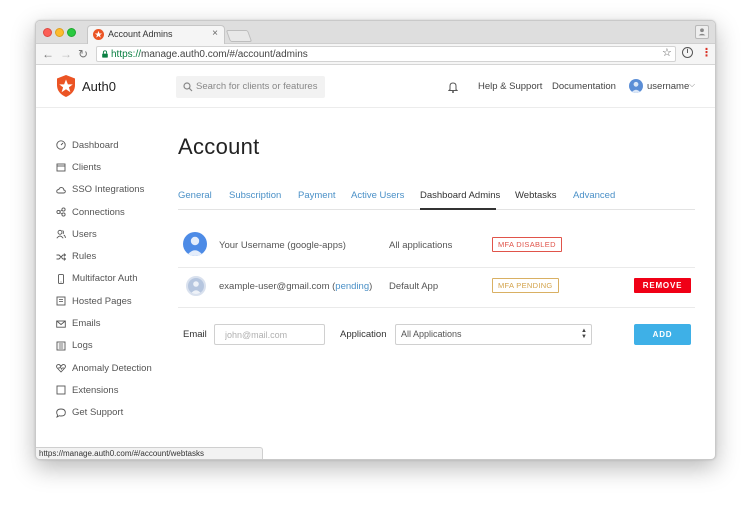 Image resolution: width=750 pixels, height=508 pixels. I want to click on mfa-status-badge: MFA DISABLED, so click(527, 244).